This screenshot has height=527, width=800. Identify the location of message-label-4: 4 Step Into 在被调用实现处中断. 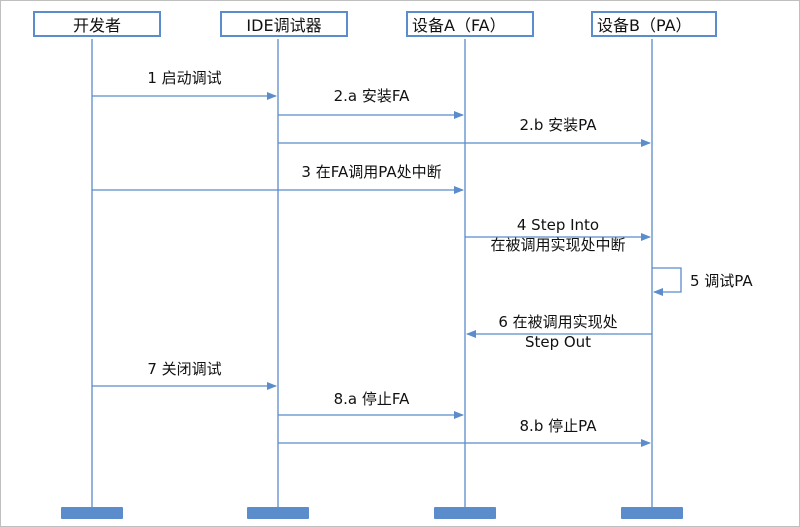
(558, 235).